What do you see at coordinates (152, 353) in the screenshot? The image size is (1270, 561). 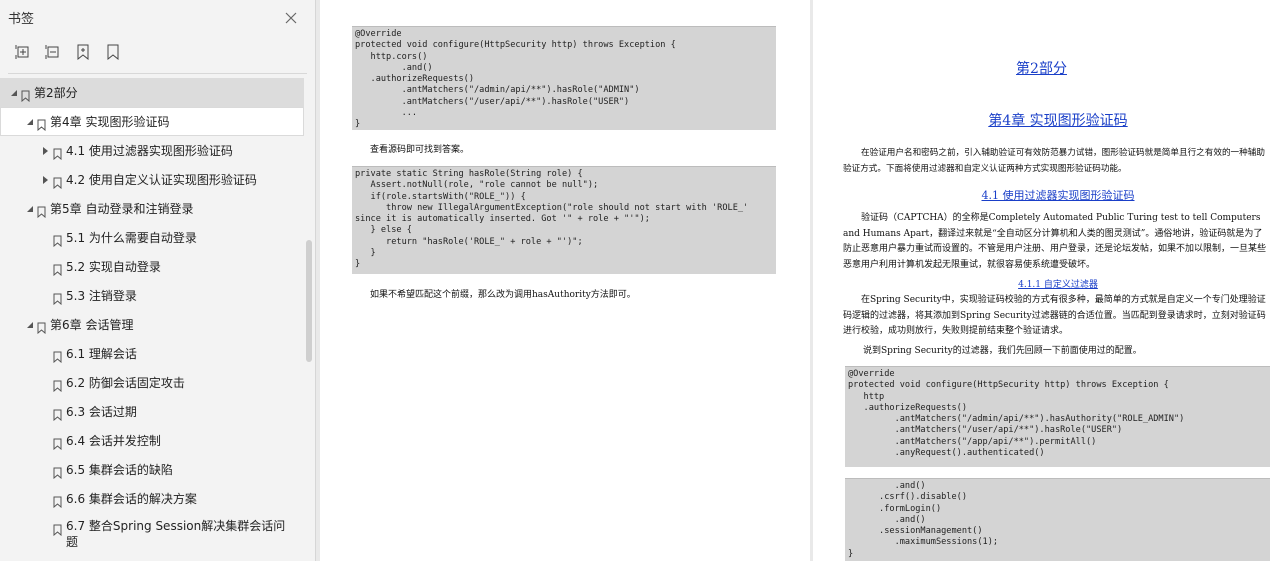 I see `bookmark-item-6-1: 6.1 理解会话` at bounding box center [152, 353].